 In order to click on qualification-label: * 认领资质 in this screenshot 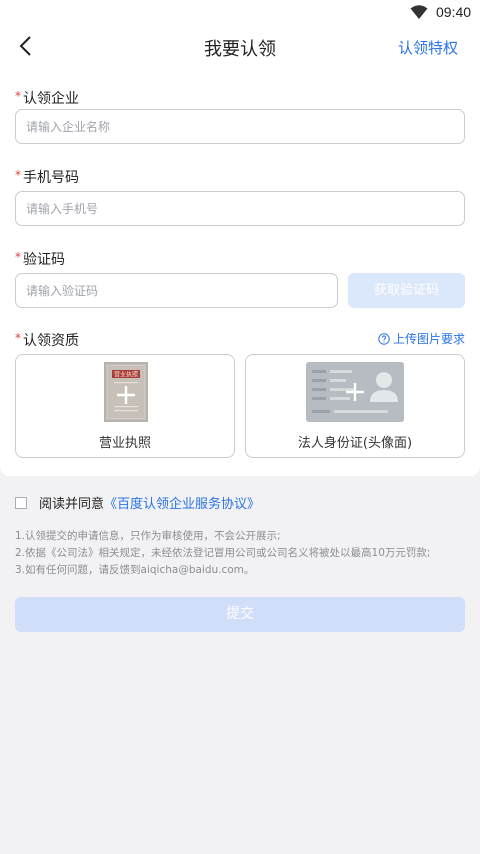, I will do `click(47, 340)`.